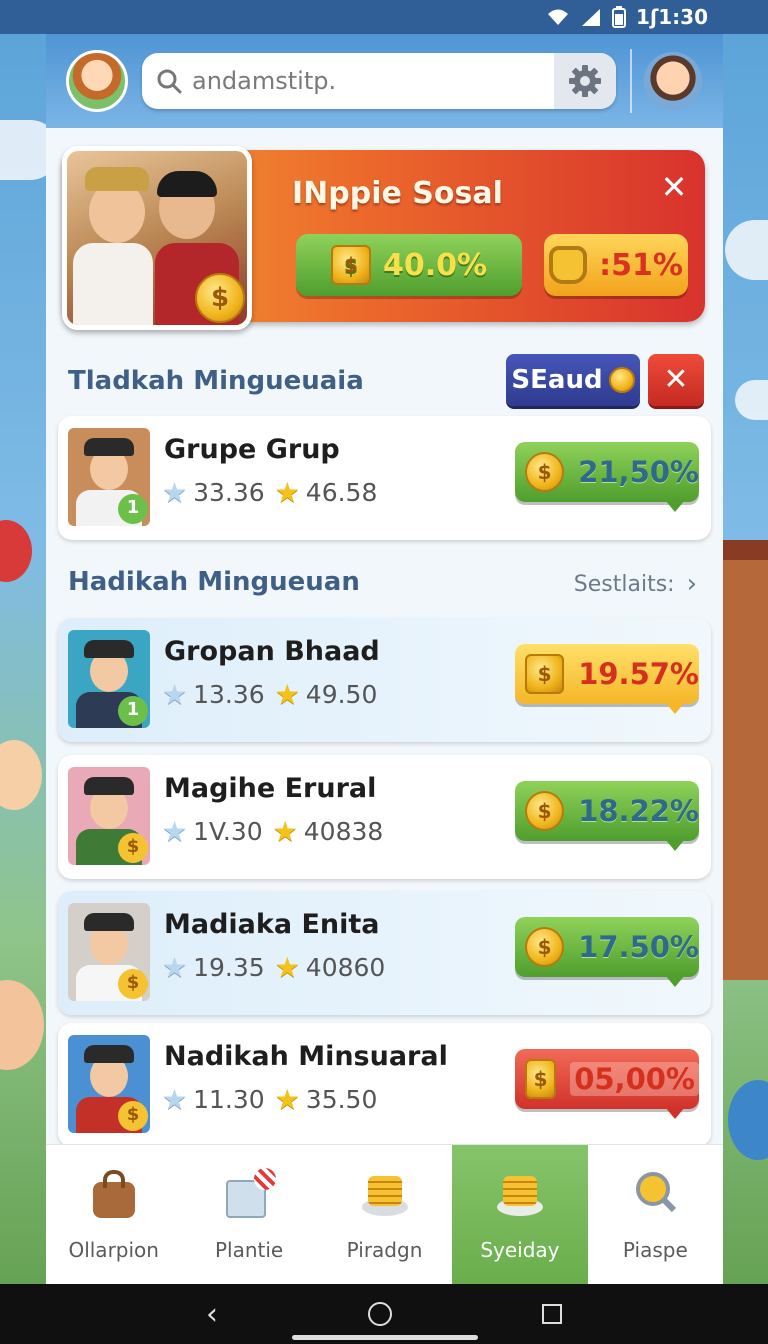 This screenshot has width=768, height=1344. Describe the element at coordinates (113, 1214) in the screenshot. I see `nav-item-ollarpion: Ollarpion` at that location.